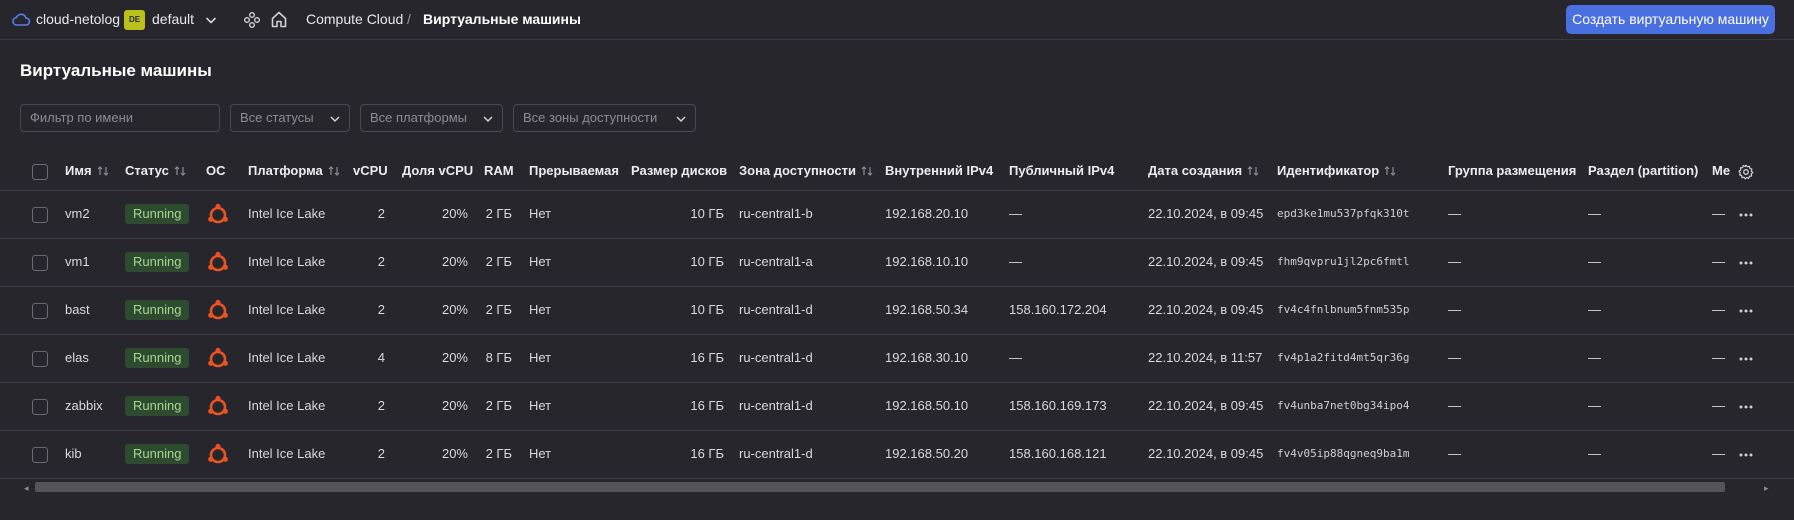  I want to click on column-header-created: Дата создания, so click(1204, 170).